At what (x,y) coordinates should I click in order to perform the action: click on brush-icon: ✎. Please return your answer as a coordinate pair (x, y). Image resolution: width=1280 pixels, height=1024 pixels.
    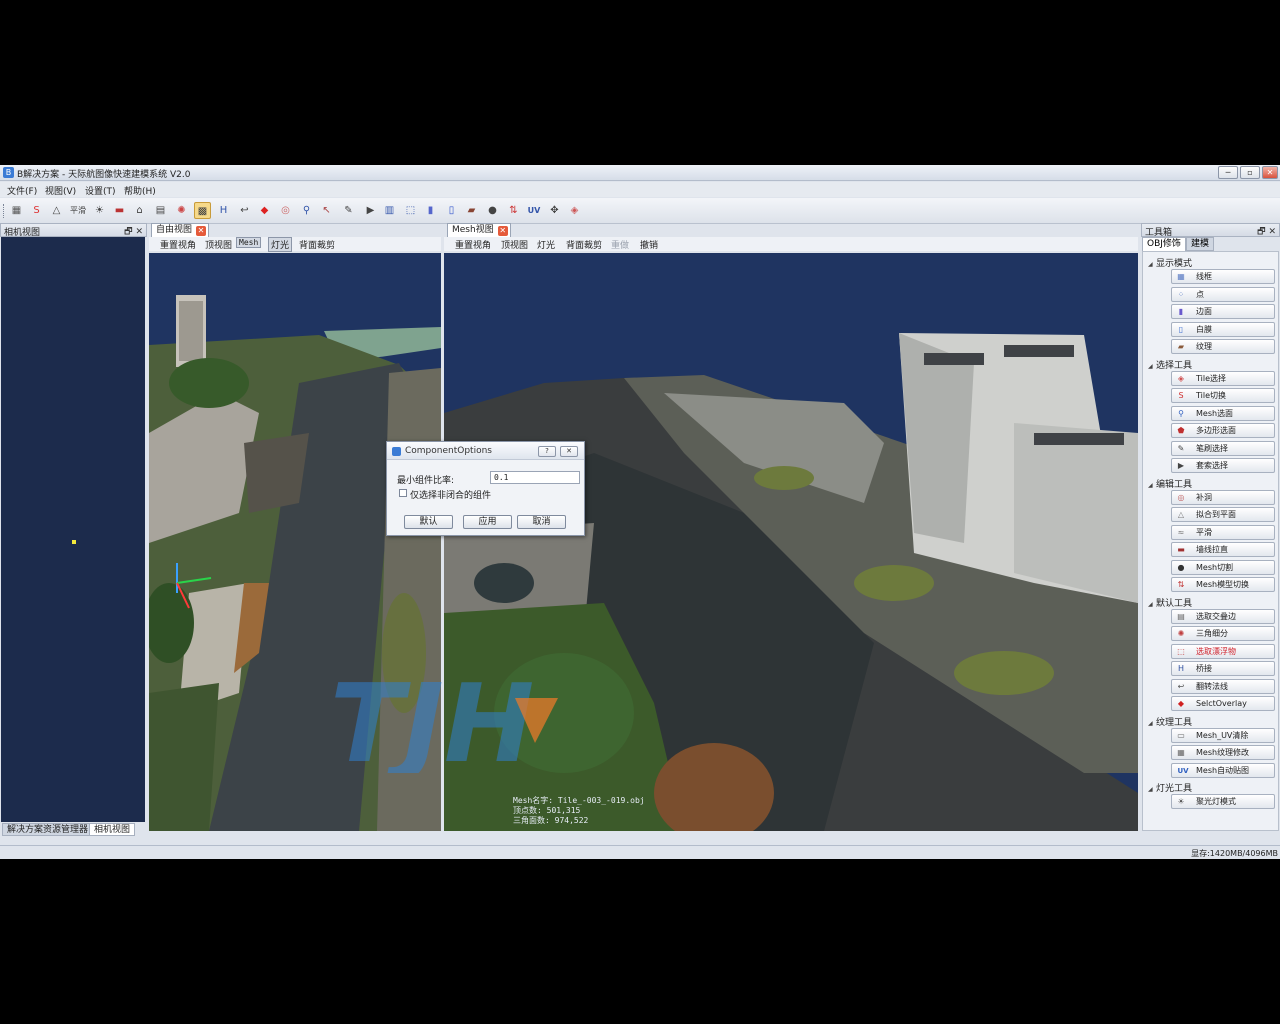
    Looking at the image, I should click on (348, 210).